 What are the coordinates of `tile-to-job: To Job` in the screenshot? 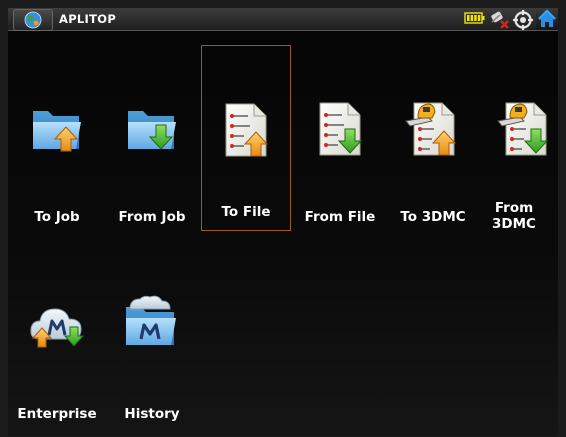 It's located at (57, 149).